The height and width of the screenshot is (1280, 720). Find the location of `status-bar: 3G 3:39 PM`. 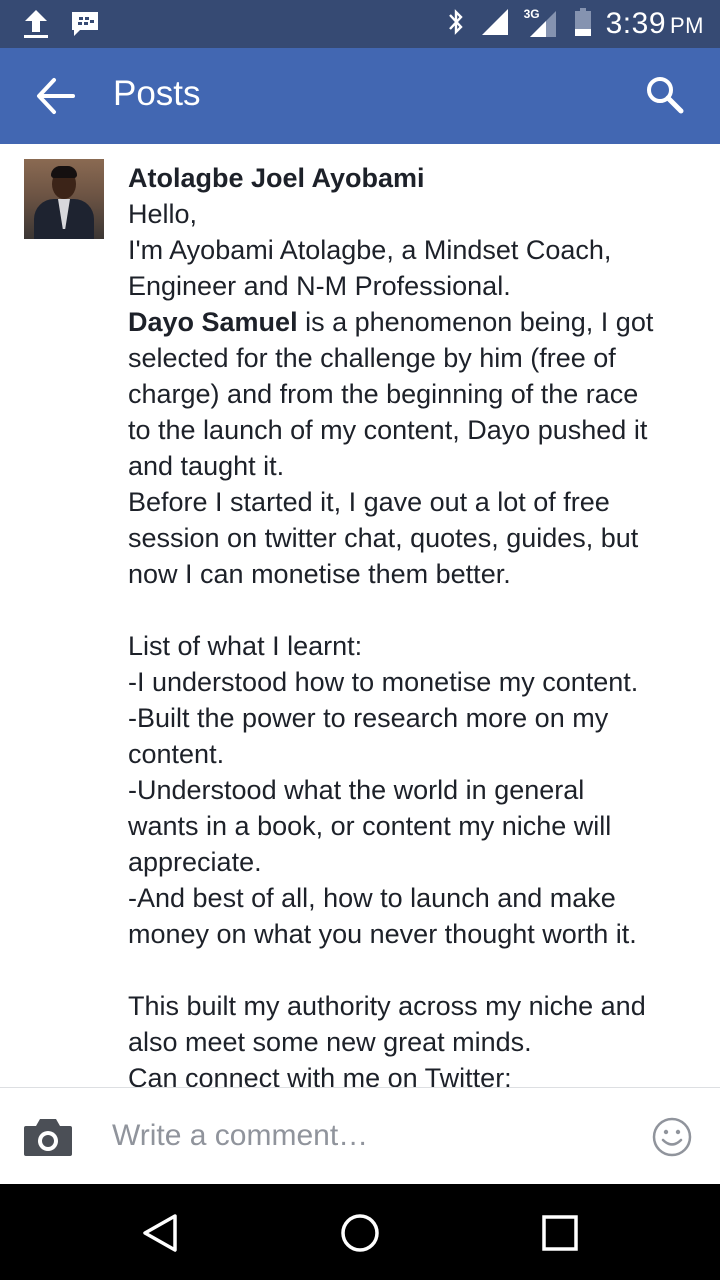

status-bar: 3G 3:39 PM is located at coordinates (360, 24).